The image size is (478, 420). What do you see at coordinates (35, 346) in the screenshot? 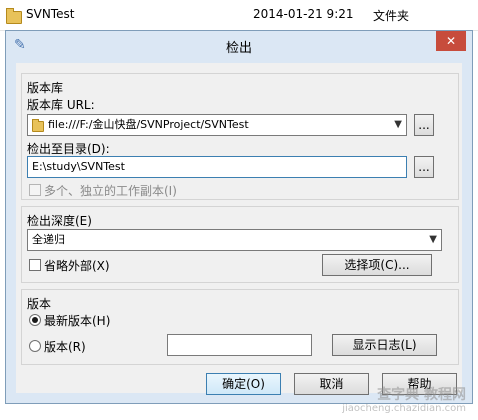
I see `specific-revision-radio` at bounding box center [35, 346].